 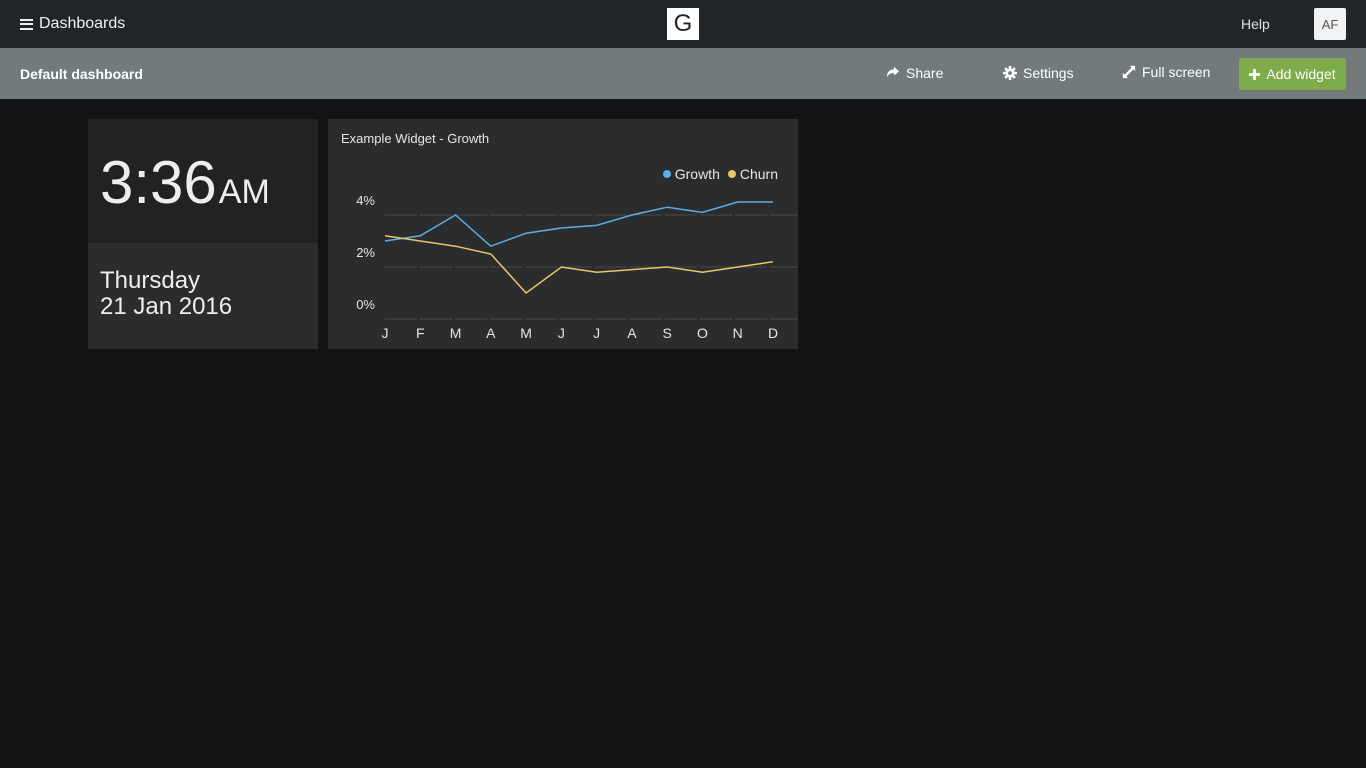 I want to click on expand-icon, so click(x=1129, y=72).